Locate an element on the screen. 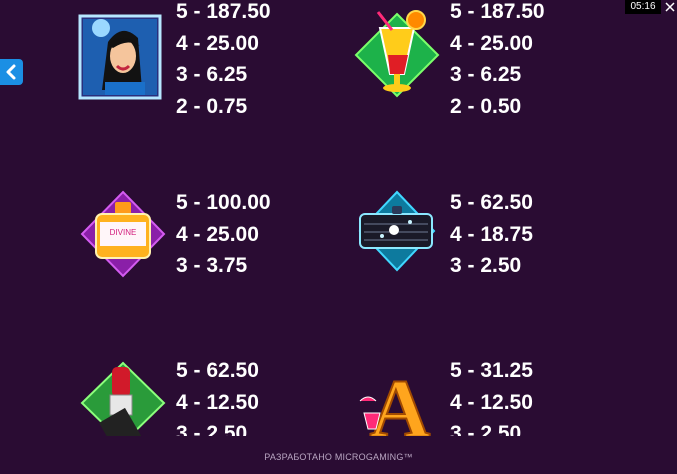  payout-list: 5 - 31.25 4 - 12.50 3 - 2.50 is located at coordinates (491, 395).